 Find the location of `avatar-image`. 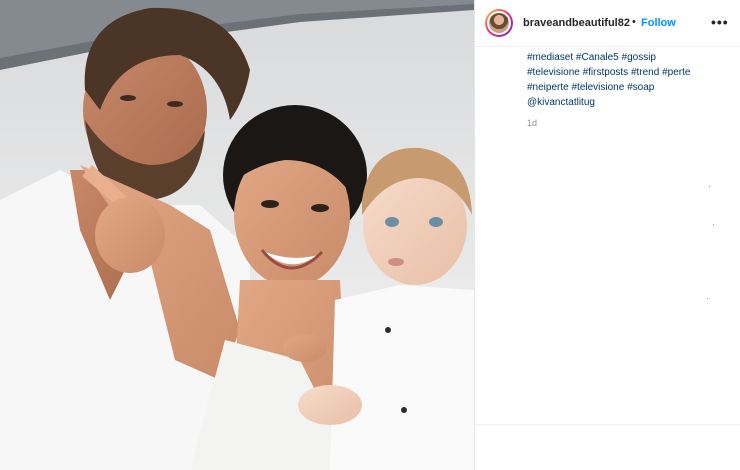

avatar-image is located at coordinates (499, 23).